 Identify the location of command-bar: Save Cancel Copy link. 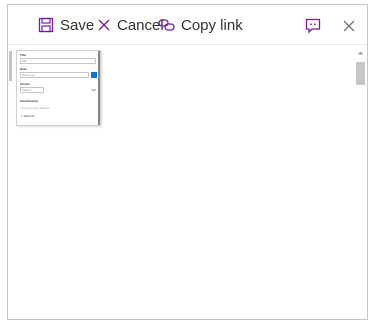
(187, 25).